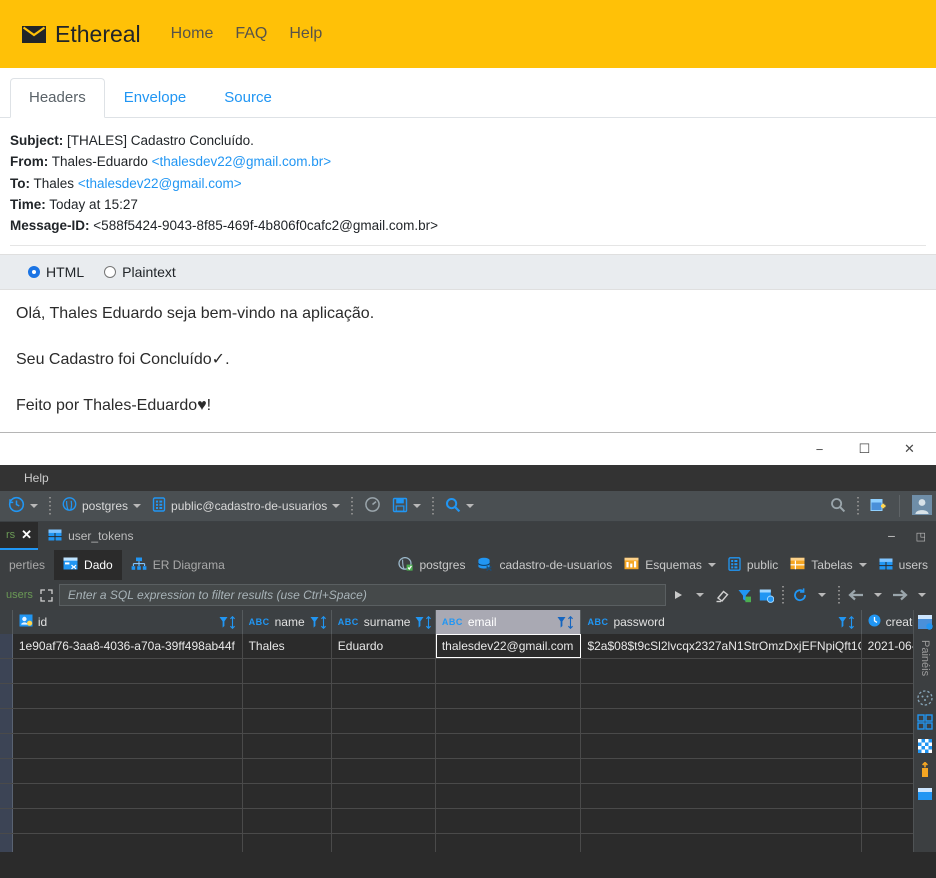 The height and width of the screenshot is (878, 936). What do you see at coordinates (900, 595) in the screenshot?
I see `forward-arrow-icon` at bounding box center [900, 595].